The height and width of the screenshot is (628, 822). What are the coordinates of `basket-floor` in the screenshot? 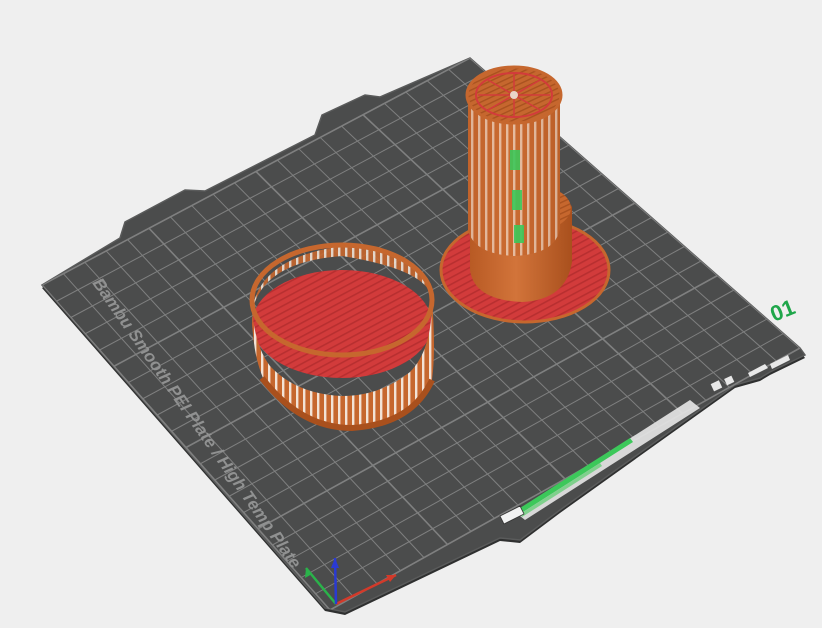 It's located at (342, 324).